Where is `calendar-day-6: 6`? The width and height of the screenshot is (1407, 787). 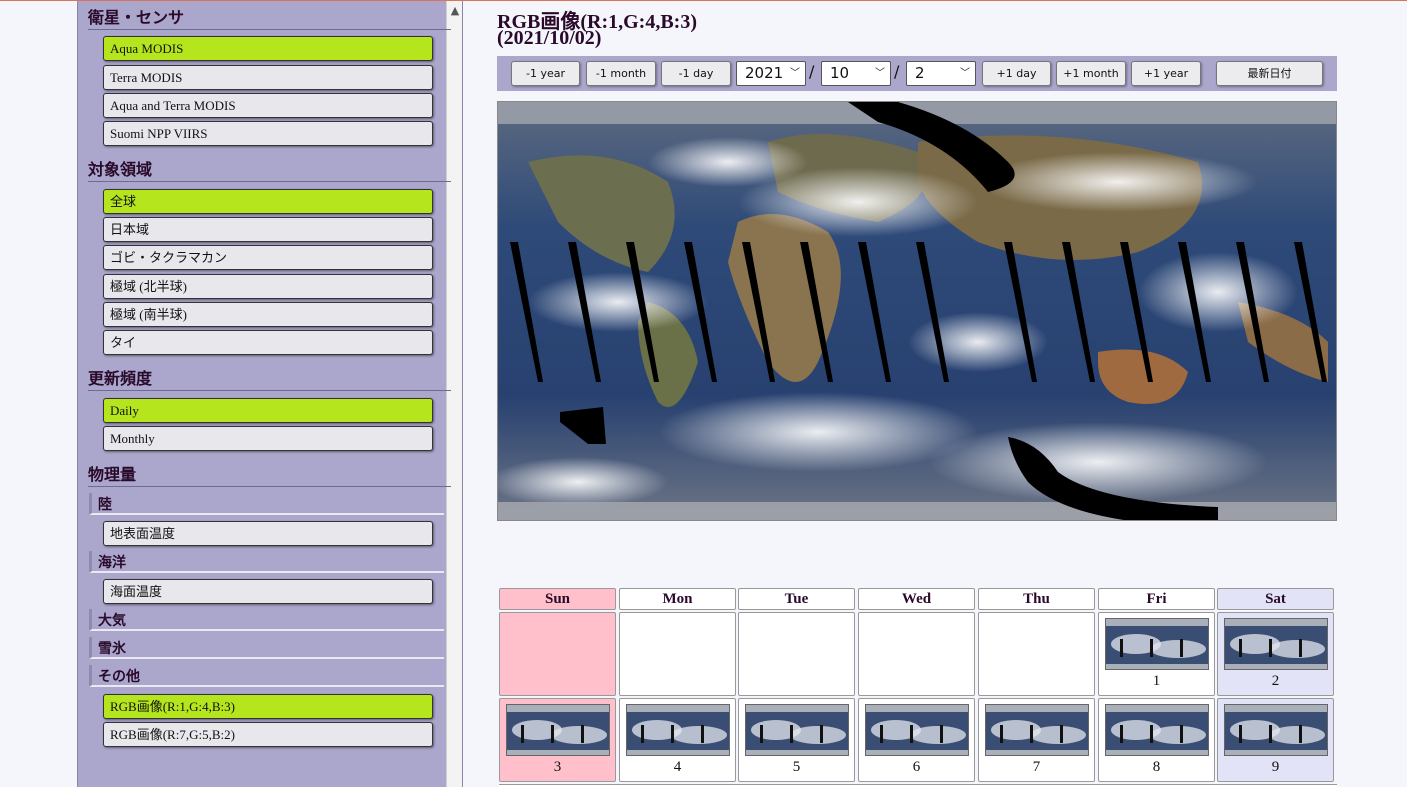
calendar-day-6: 6 is located at coordinates (916, 740).